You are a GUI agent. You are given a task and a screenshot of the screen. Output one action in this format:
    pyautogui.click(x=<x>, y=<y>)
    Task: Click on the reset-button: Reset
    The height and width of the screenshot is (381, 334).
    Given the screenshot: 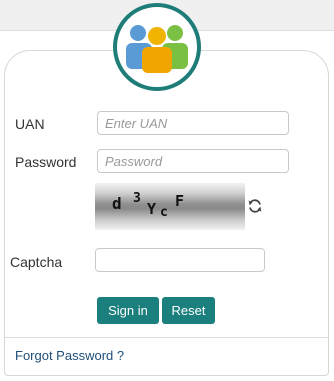 What is the action you would take?
    pyautogui.click(x=188, y=310)
    